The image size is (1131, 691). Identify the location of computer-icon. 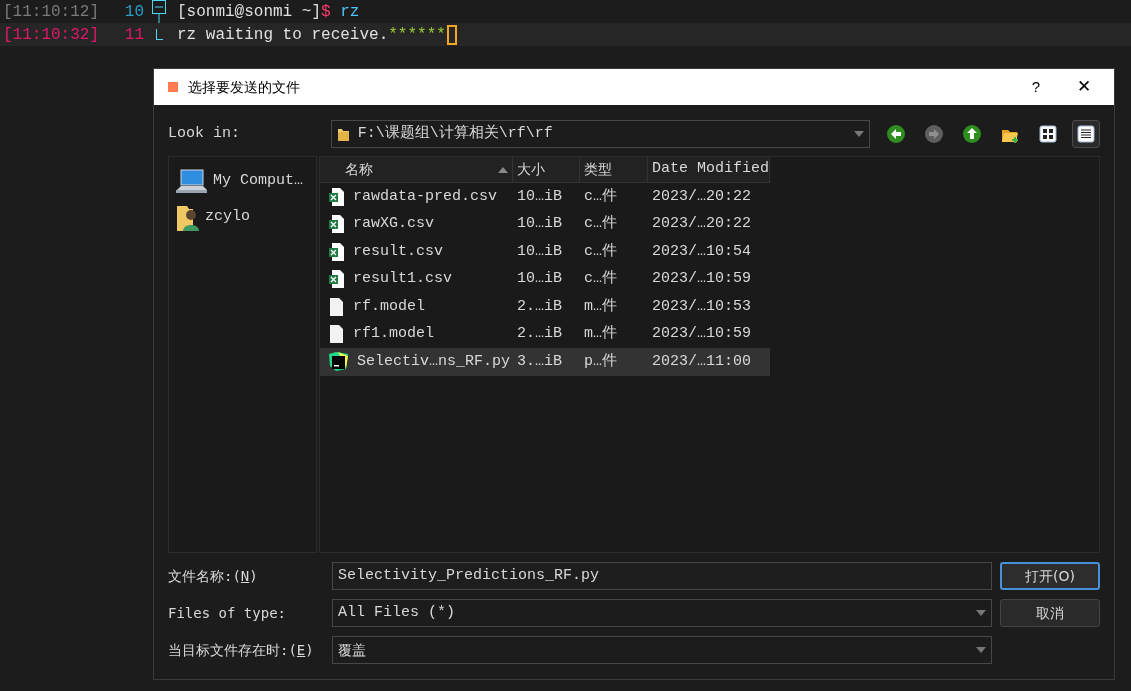
(191, 181).